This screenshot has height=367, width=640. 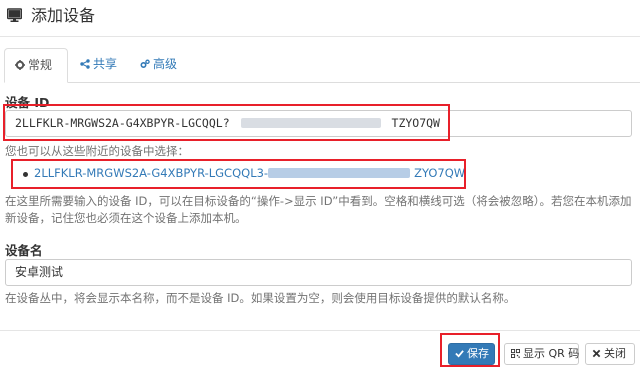 What do you see at coordinates (415, 123) in the screenshot?
I see `device-id-value-suffix: TZYO7QW` at bounding box center [415, 123].